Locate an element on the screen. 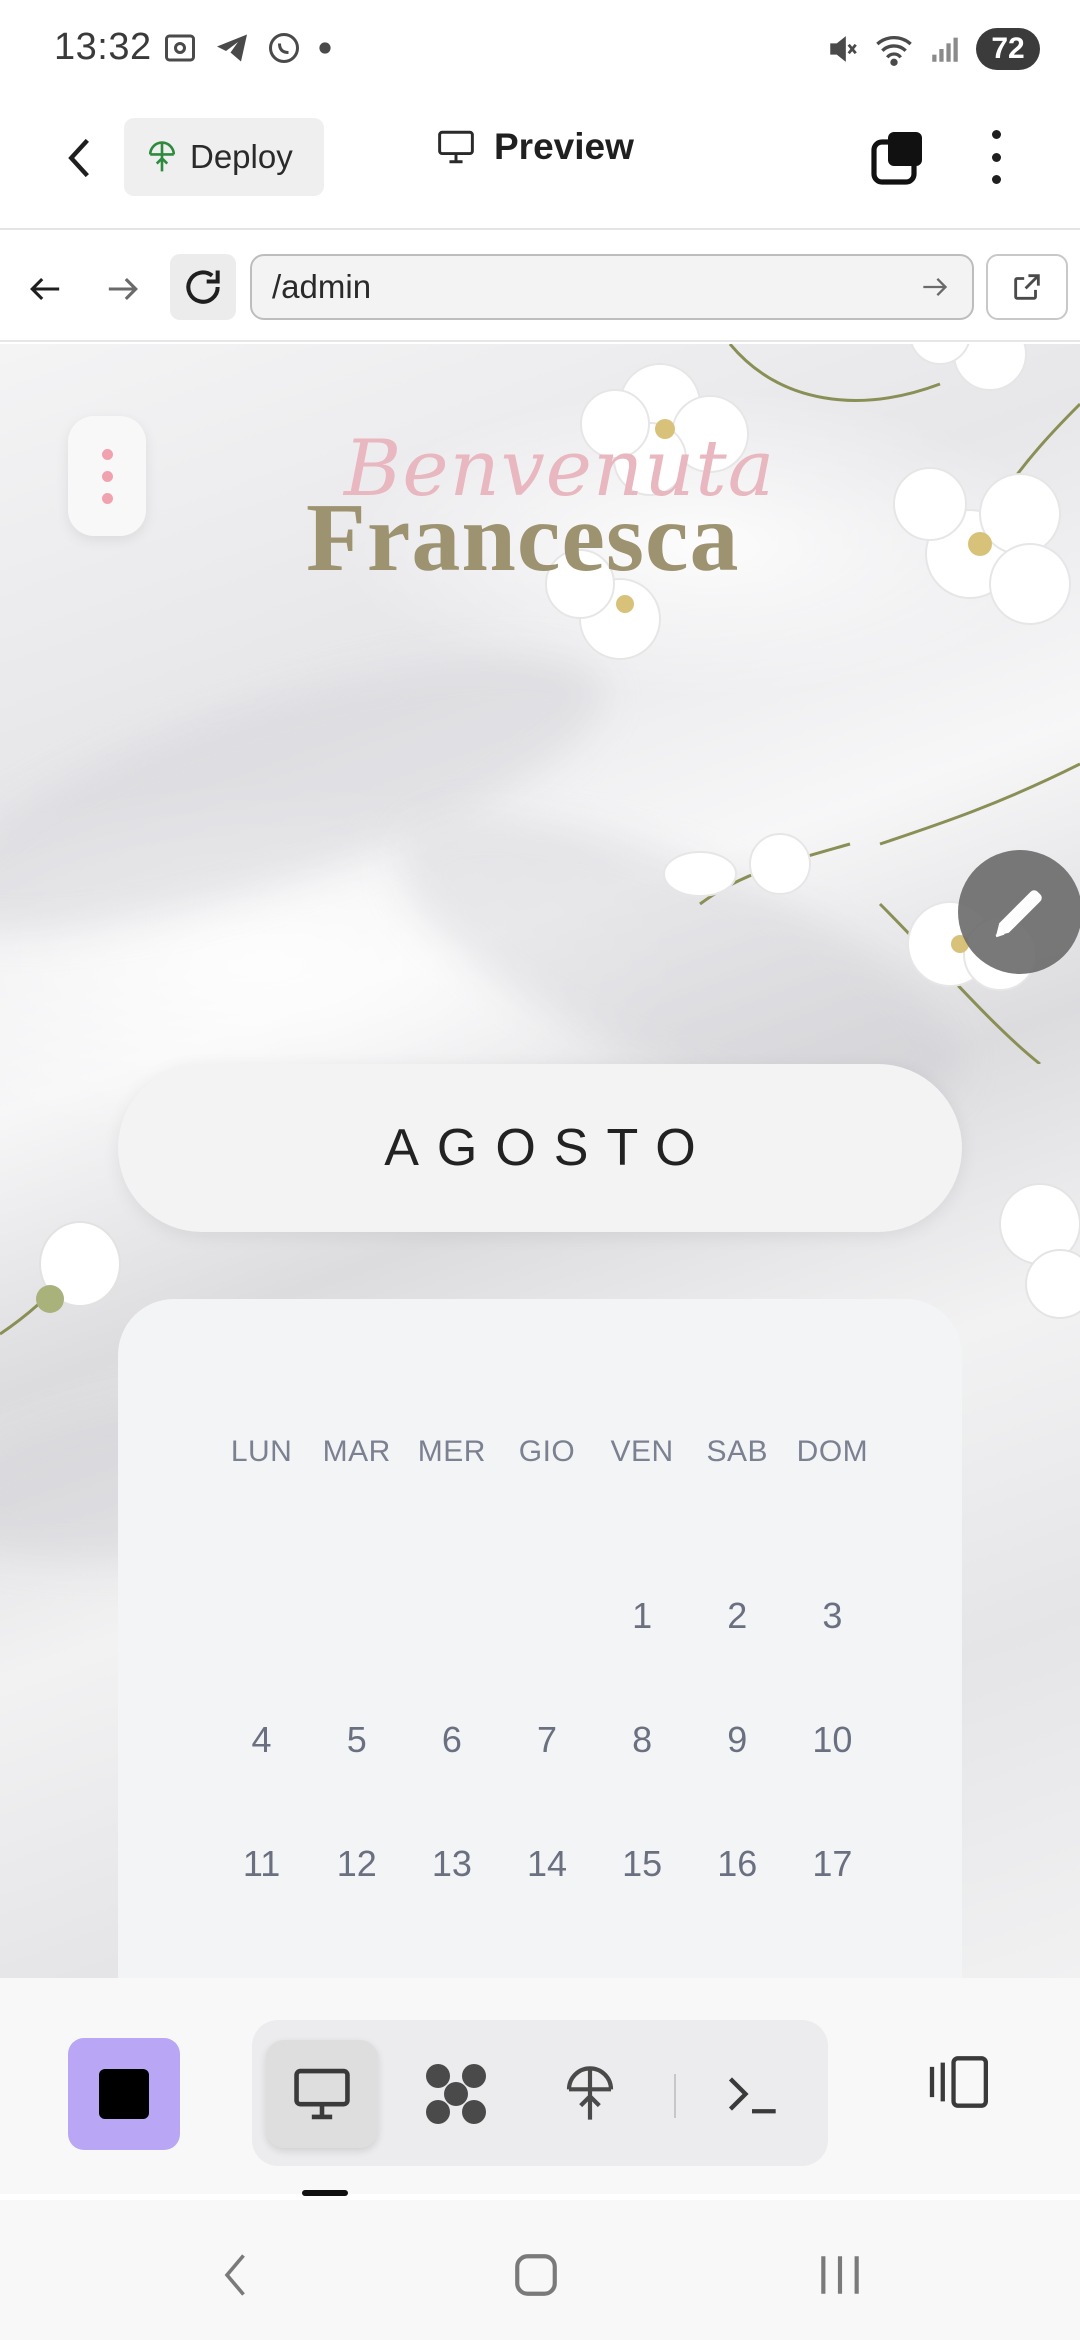  tool-shell is located at coordinates (752, 2094).